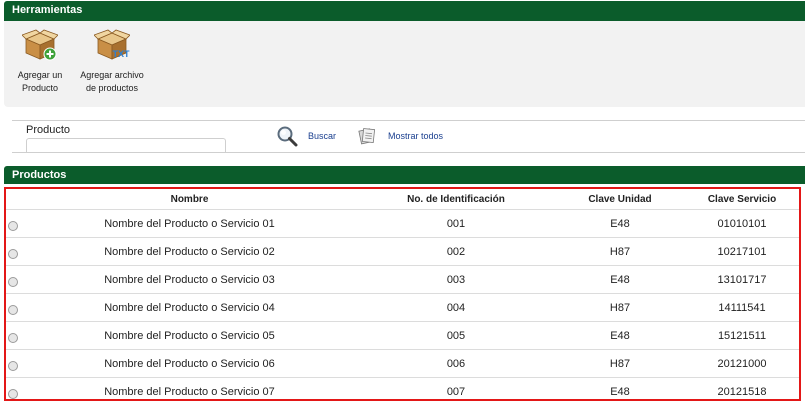  Describe the element at coordinates (742, 335) in the screenshot. I see `cell-clave-servicio: 15121511` at that location.